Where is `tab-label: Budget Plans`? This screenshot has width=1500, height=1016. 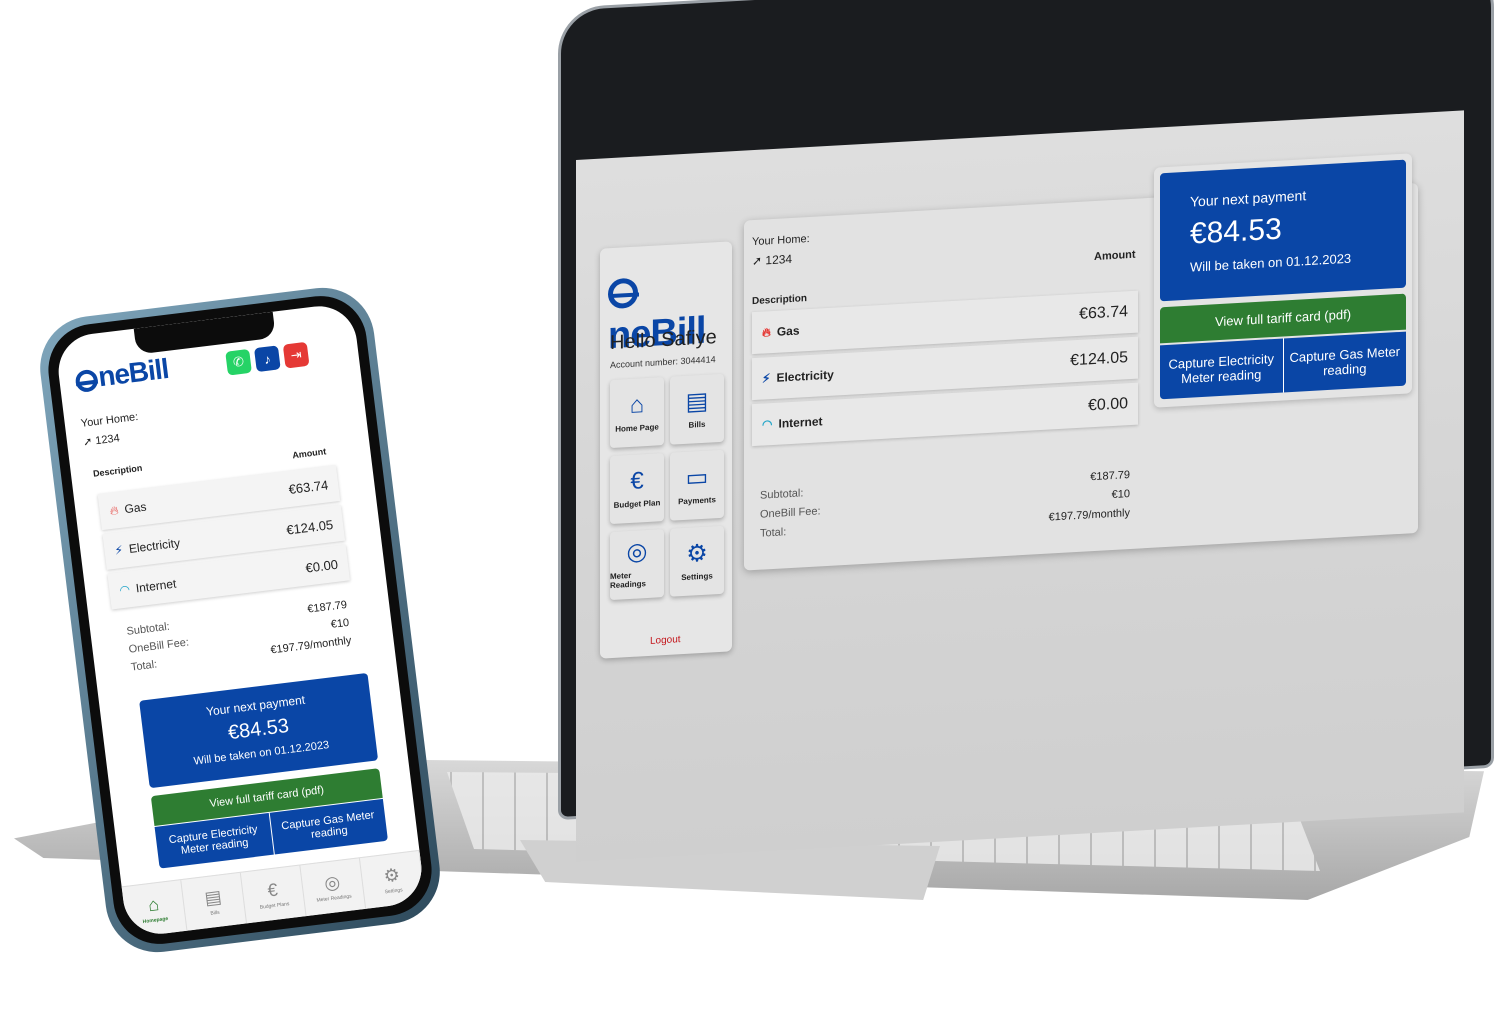
tab-label: Budget Plans is located at coordinates (274, 906).